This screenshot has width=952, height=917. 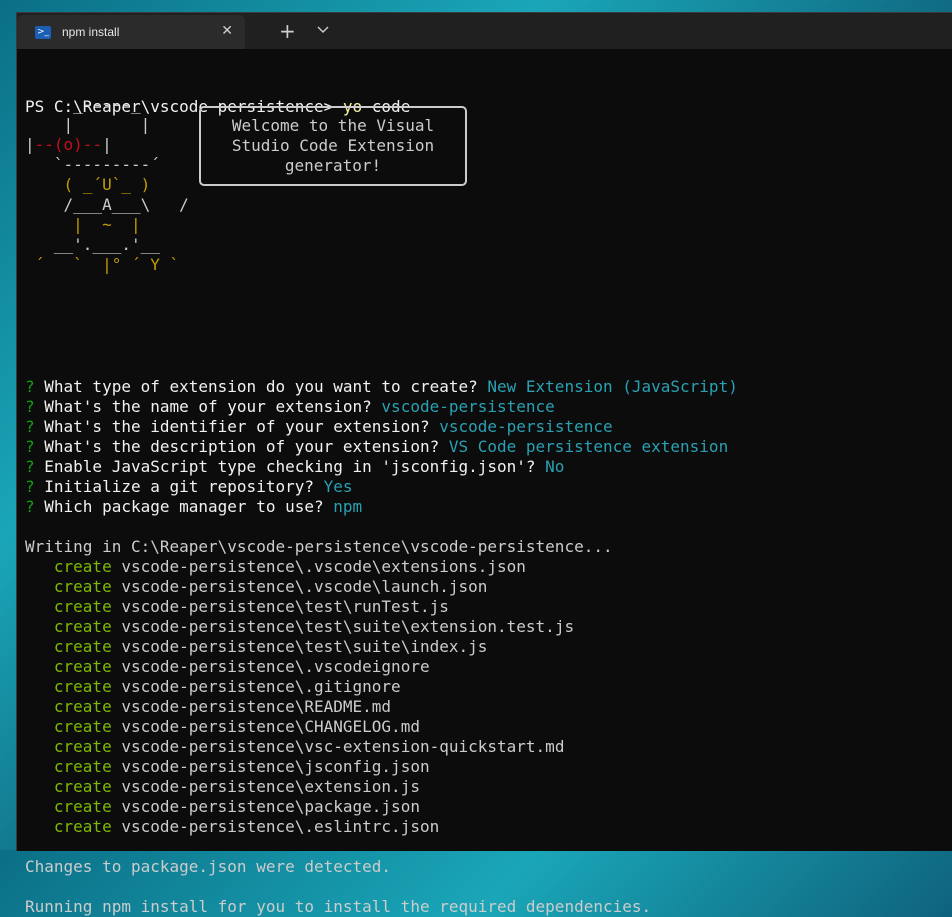 I want to click on ascii-art-line: |--(o)--|, so click(x=68, y=144).